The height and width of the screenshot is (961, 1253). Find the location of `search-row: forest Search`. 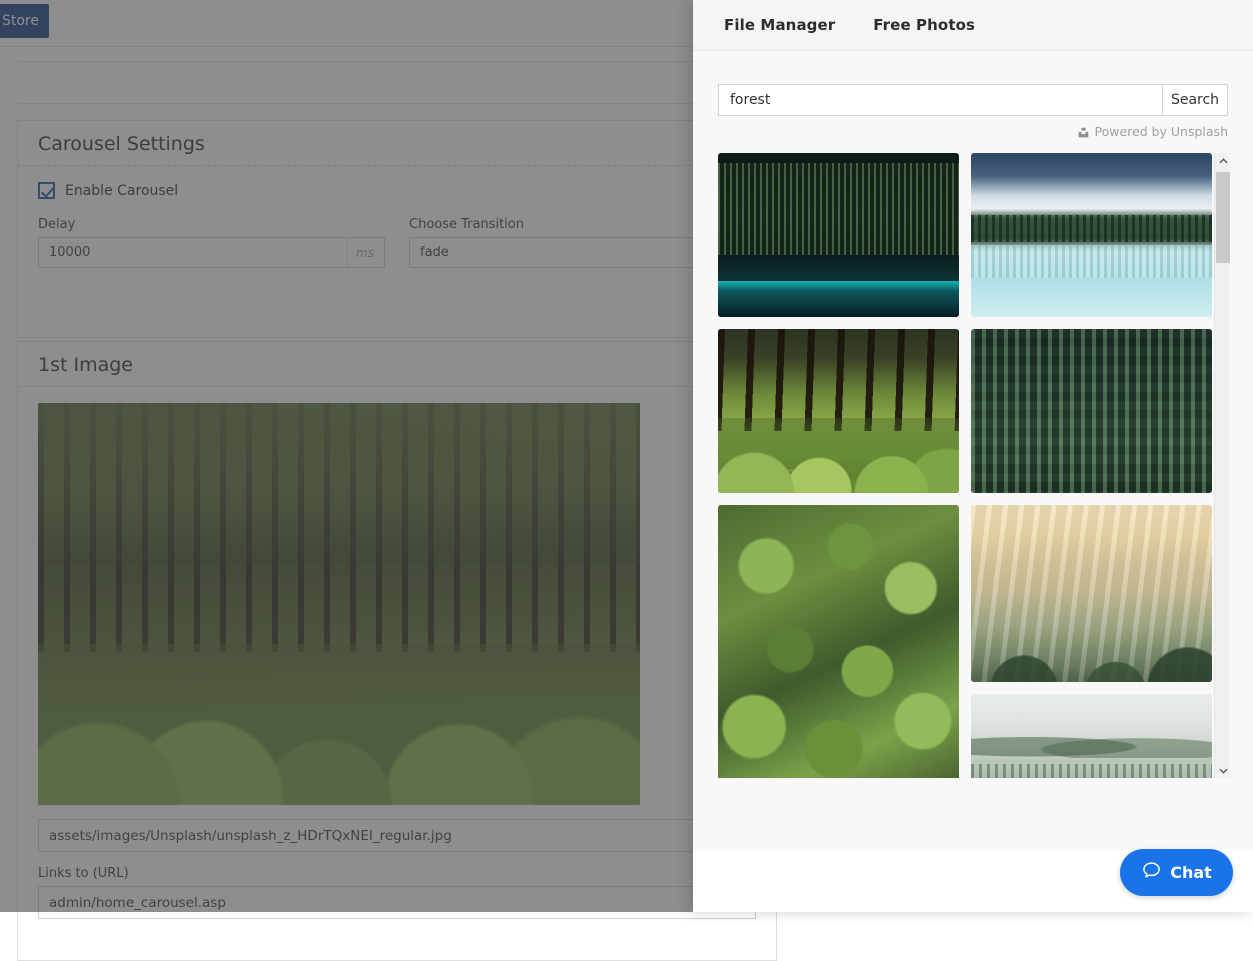

search-row: forest Search is located at coordinates (973, 100).